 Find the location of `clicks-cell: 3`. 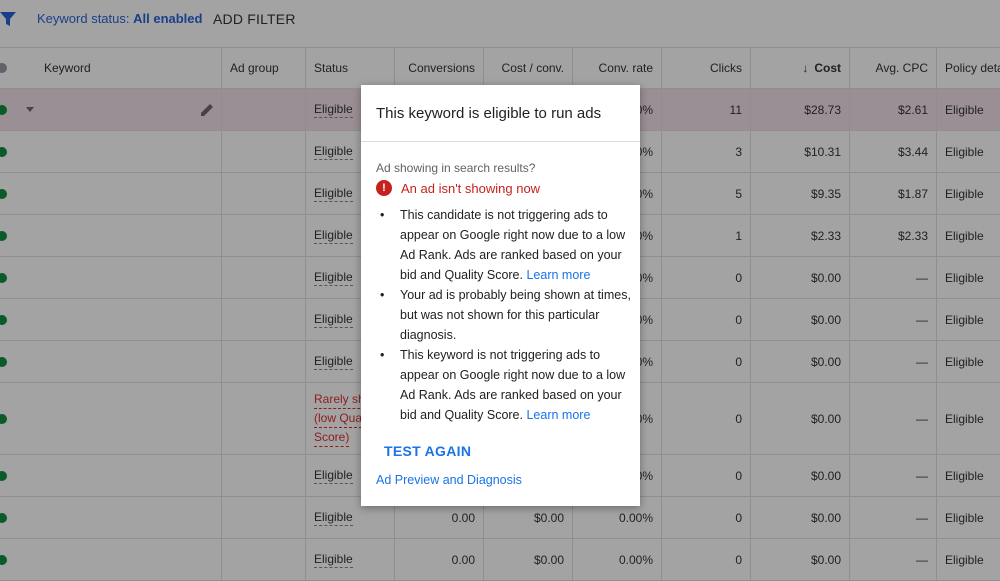

clicks-cell: 3 is located at coordinates (706, 151).